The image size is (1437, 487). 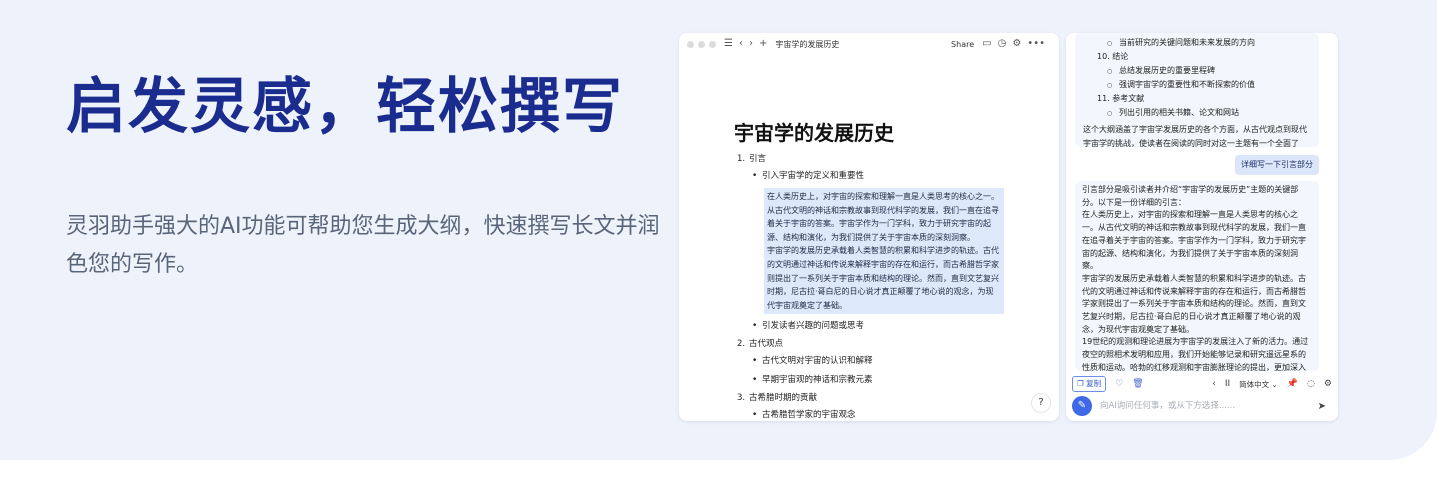 What do you see at coordinates (760, 344) in the screenshot?
I see `outline-item: 2. 古代观点` at bounding box center [760, 344].